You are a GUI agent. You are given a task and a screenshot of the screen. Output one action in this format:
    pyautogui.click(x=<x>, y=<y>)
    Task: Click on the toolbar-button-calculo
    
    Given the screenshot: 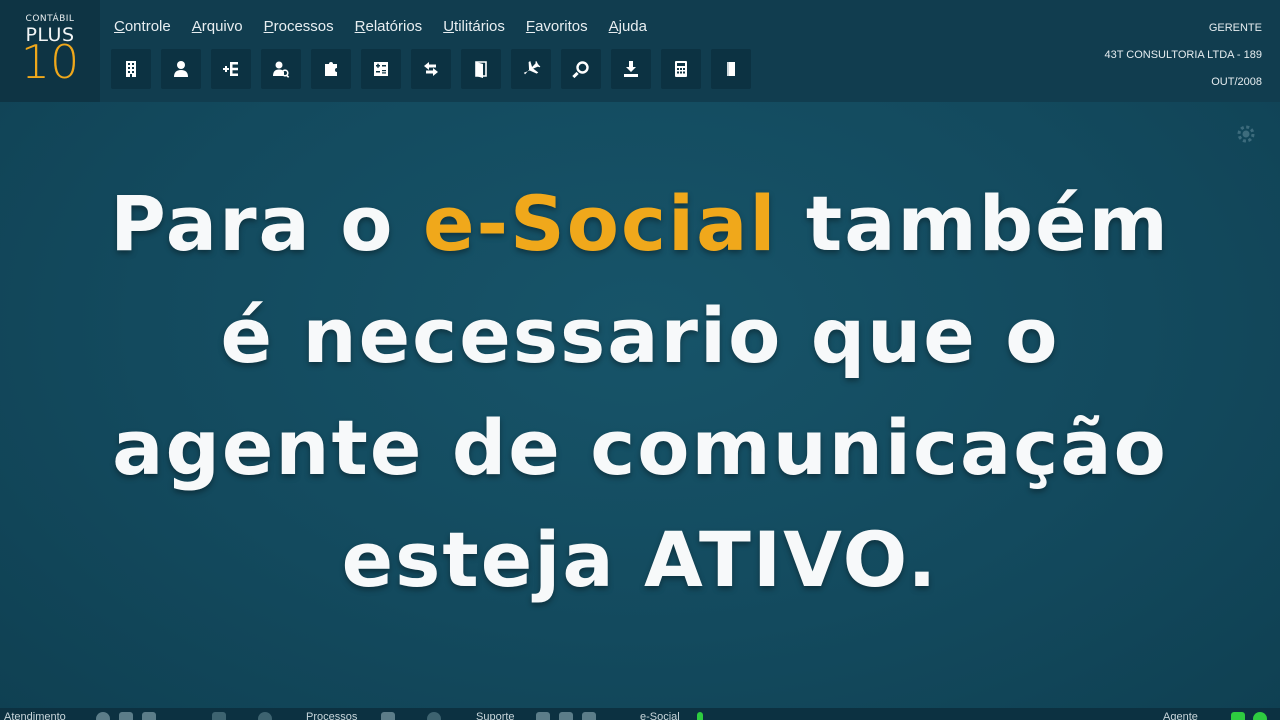 What is the action you would take?
    pyautogui.click(x=381, y=69)
    